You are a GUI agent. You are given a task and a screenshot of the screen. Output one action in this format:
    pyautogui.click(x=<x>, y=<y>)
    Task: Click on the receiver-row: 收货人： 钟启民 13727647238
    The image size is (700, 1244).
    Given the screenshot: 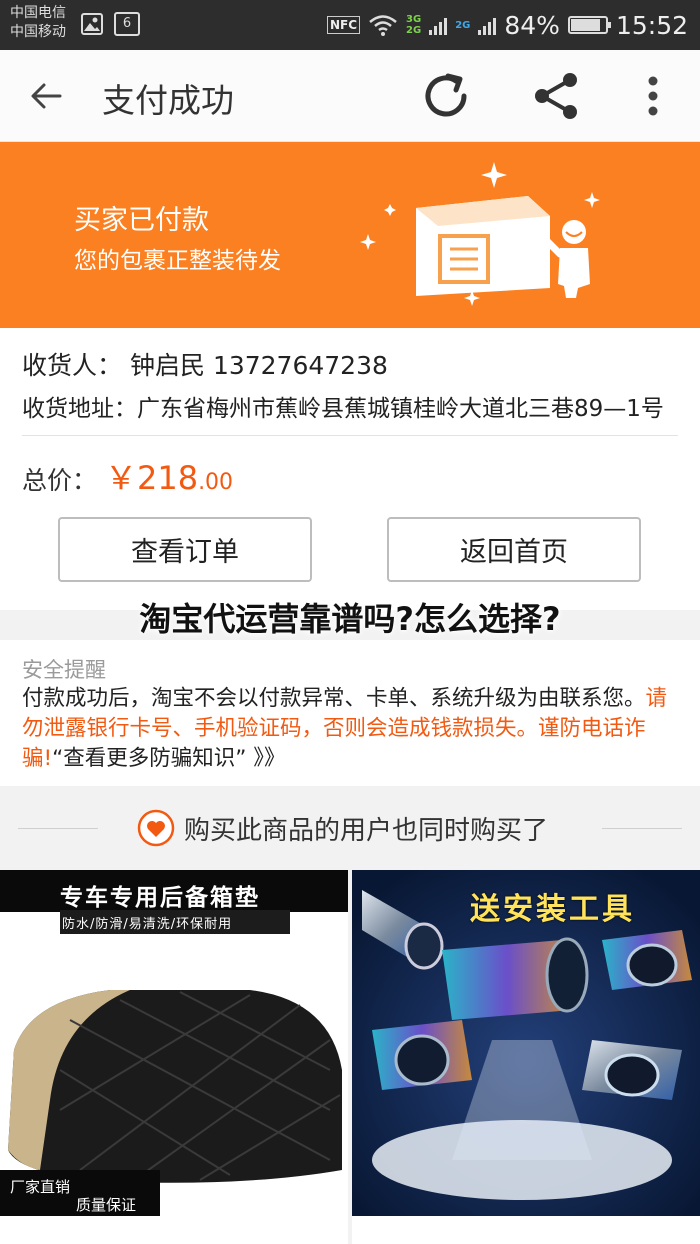 What is the action you would take?
    pyautogui.click(x=205, y=364)
    